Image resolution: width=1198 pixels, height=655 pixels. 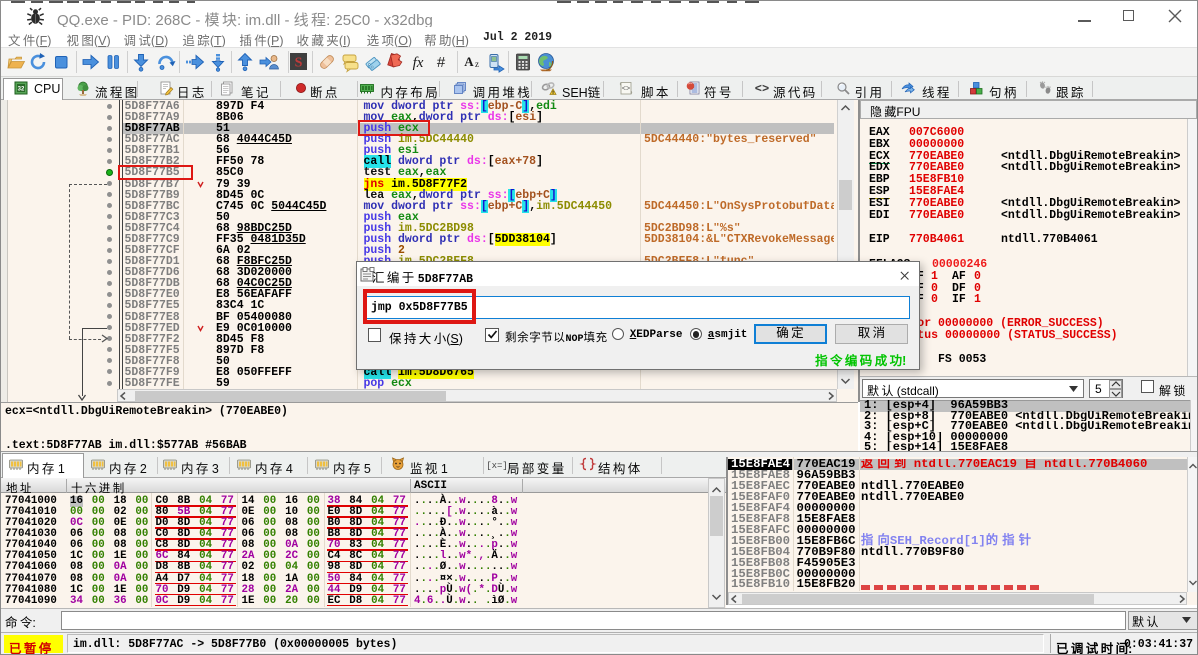 What do you see at coordinates (21, 90) in the screenshot?
I see `svg-text: 32` at bounding box center [21, 90].